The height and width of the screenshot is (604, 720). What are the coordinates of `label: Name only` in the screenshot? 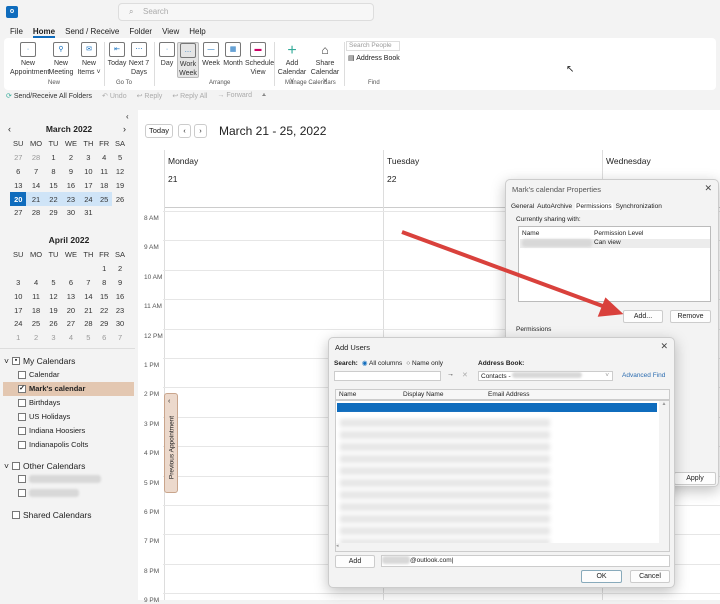 It's located at (427, 363).